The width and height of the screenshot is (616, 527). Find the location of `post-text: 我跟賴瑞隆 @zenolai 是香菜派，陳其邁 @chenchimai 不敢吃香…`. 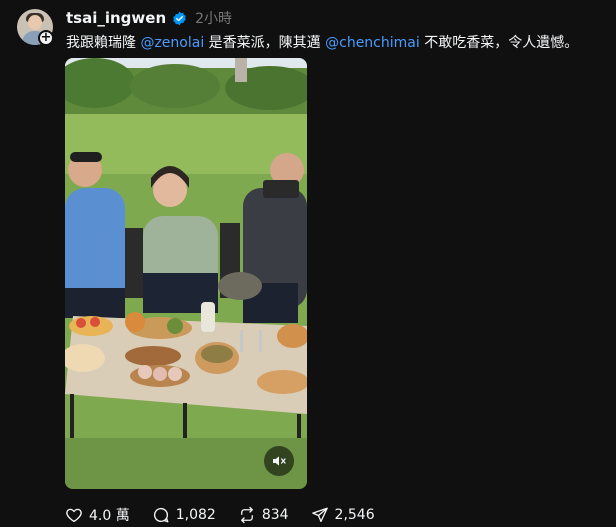

post-text: 我跟賴瑞隆 @zenolai 是香菜派，陳其邁 @chenchimai 不敢吃香… is located at coordinates (322, 42).